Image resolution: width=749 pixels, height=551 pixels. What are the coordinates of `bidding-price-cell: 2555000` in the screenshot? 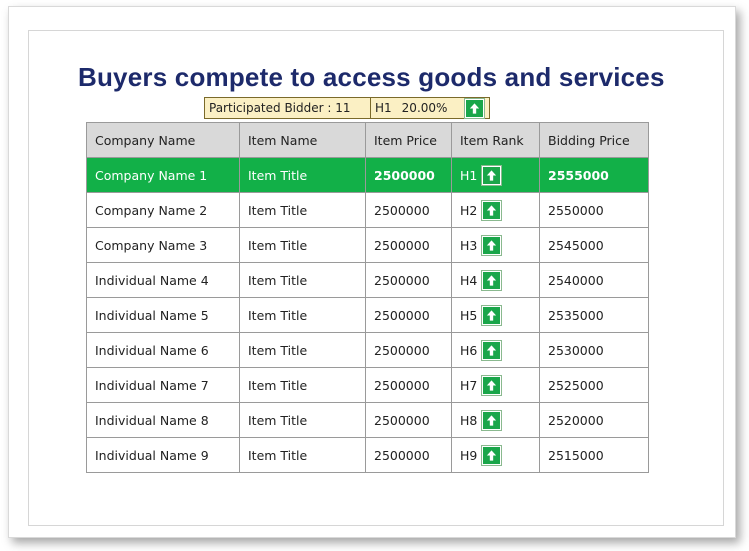 It's located at (594, 175).